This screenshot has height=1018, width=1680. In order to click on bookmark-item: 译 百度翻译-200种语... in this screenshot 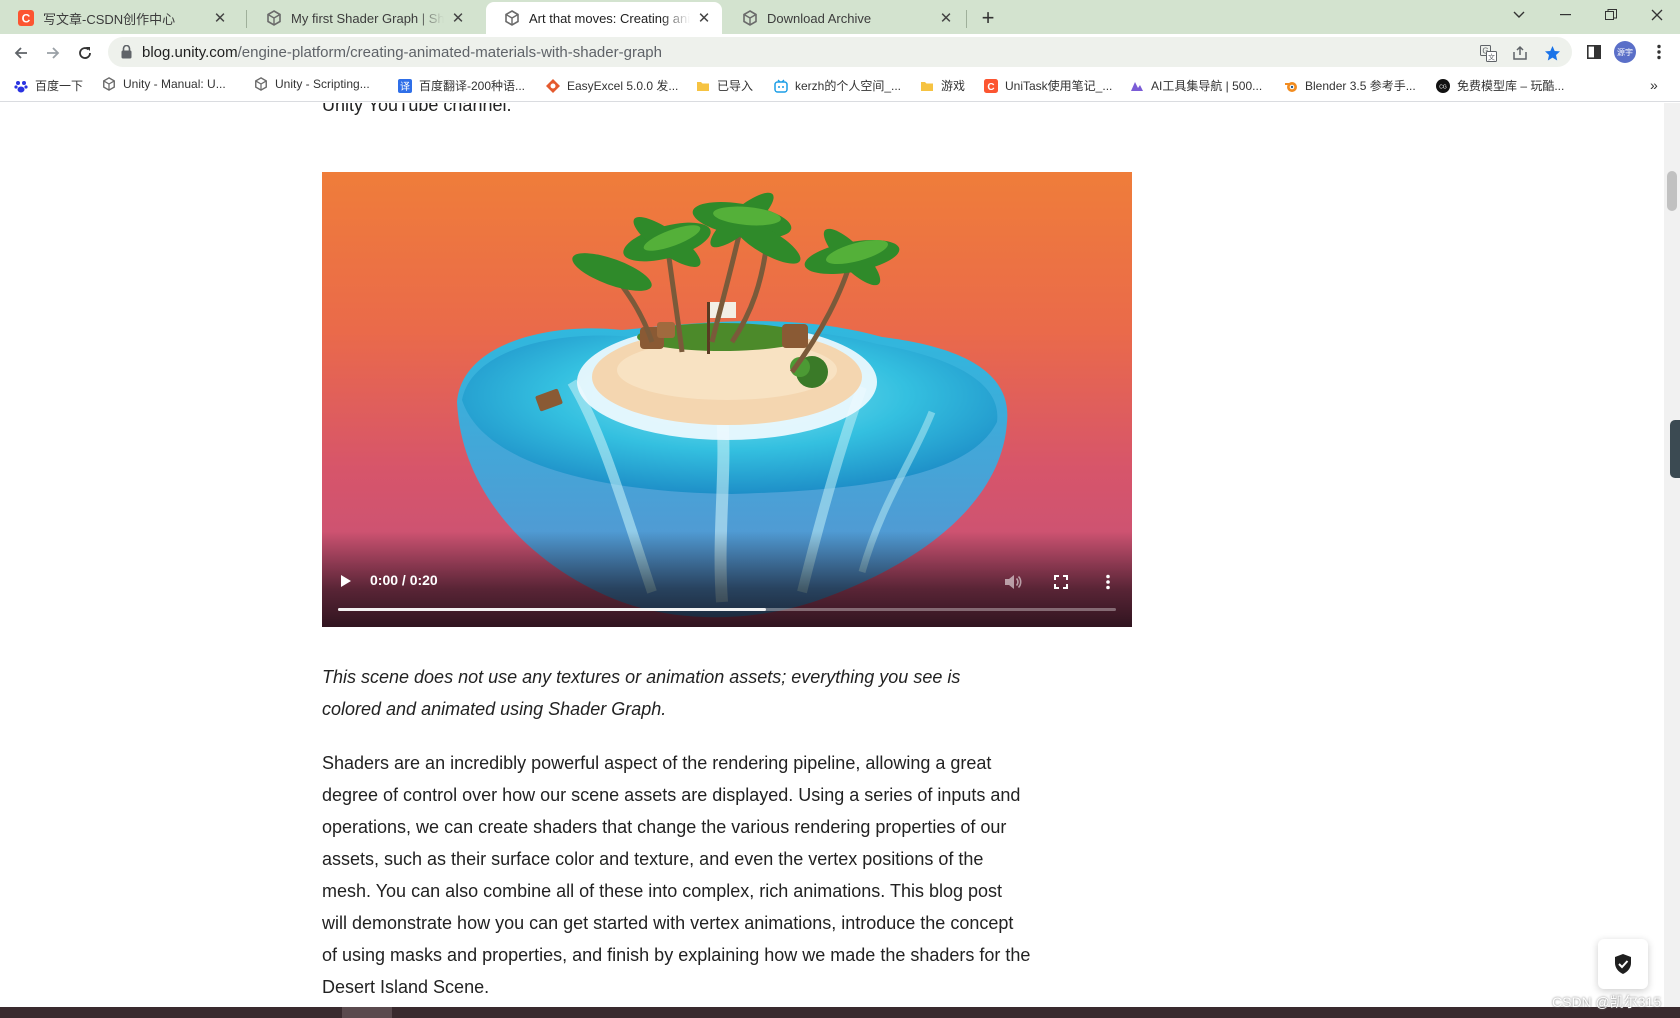, I will do `click(461, 85)`.